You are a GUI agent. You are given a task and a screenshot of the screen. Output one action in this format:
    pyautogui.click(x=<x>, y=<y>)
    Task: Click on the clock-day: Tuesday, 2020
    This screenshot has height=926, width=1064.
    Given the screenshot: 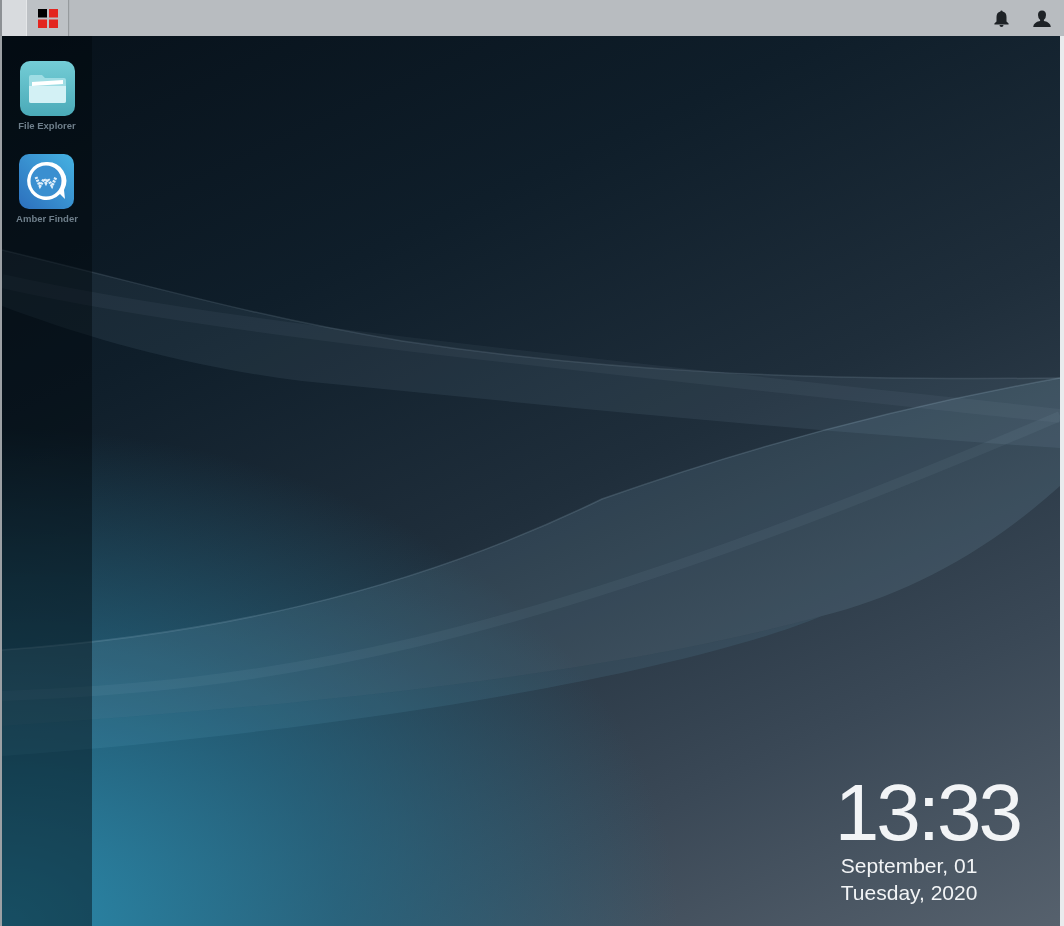 What is the action you would take?
    pyautogui.click(x=909, y=892)
    